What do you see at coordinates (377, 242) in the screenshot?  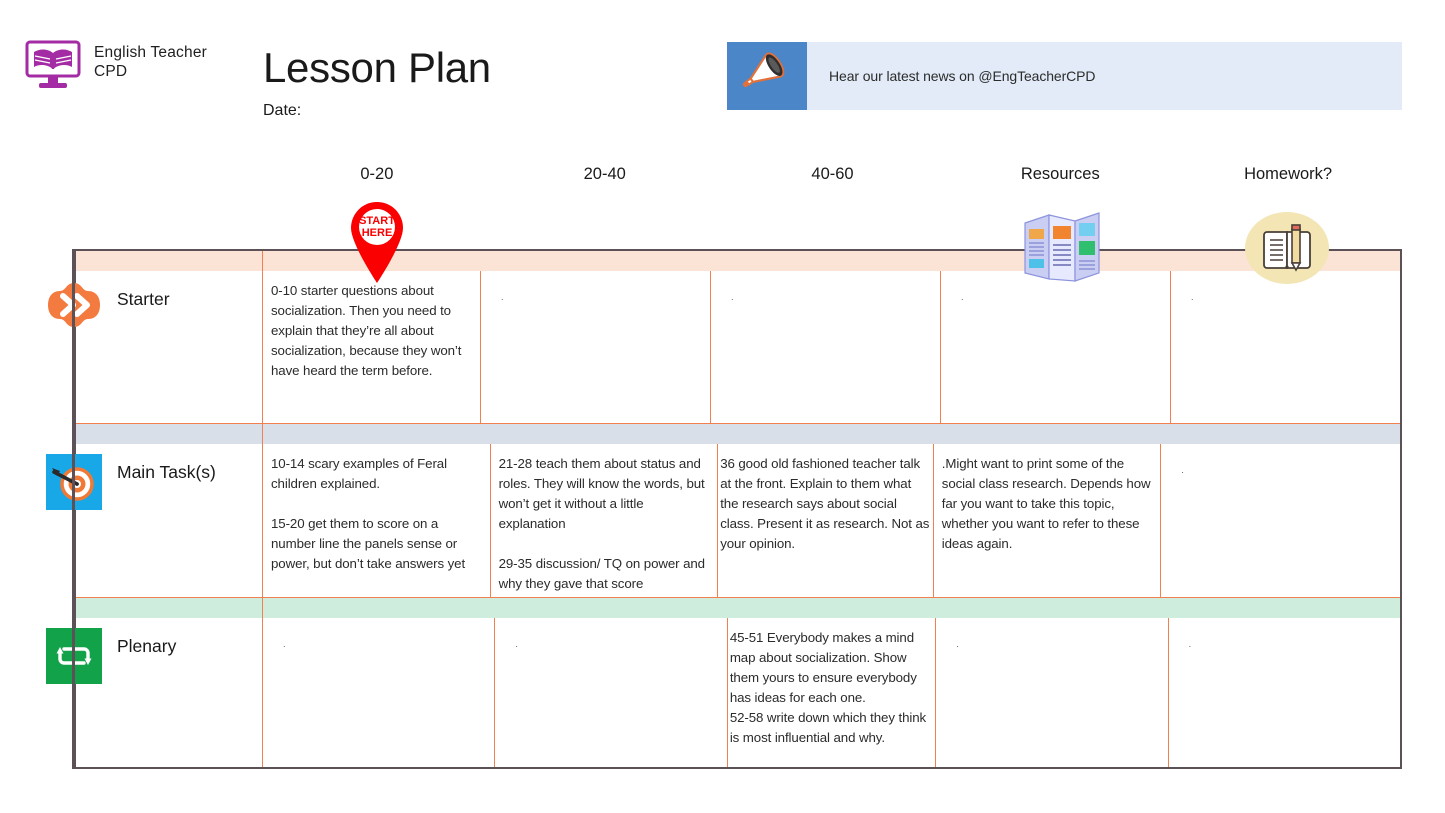 I see `map-pin-icon: START HERE` at bounding box center [377, 242].